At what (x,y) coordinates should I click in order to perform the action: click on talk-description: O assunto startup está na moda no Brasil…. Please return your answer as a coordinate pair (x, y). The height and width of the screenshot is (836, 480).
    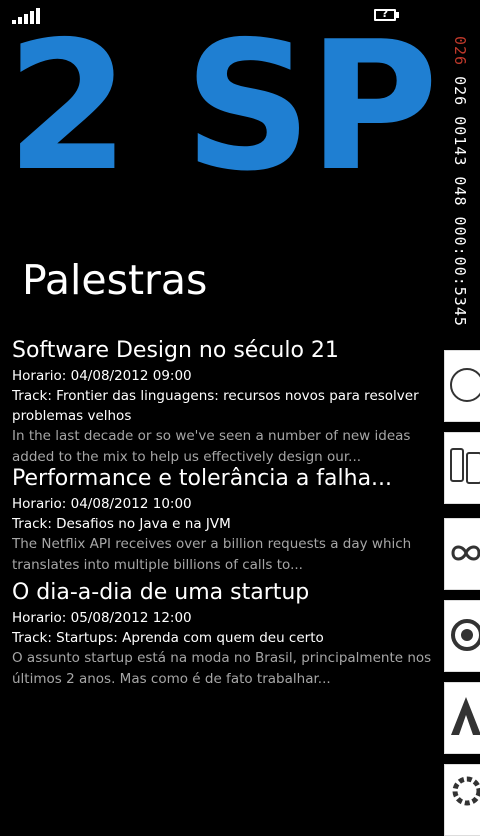
    Looking at the image, I should click on (222, 668).